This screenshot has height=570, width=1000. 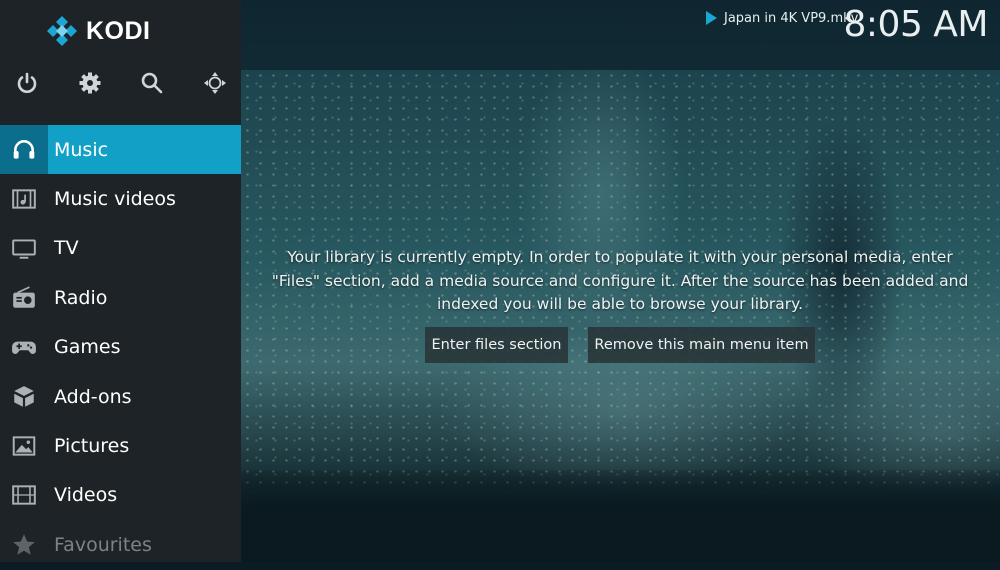 What do you see at coordinates (24, 249) in the screenshot?
I see `tv-icon` at bounding box center [24, 249].